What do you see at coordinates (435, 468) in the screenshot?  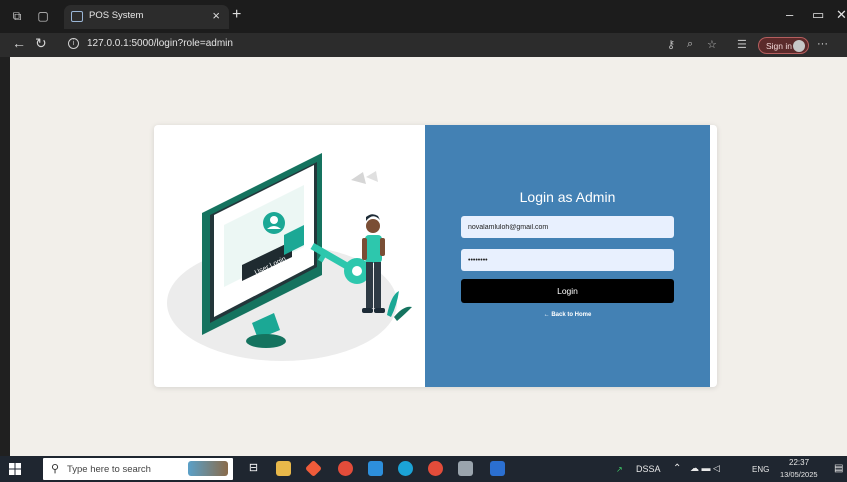 I see `chrome-profile-icon` at bounding box center [435, 468].